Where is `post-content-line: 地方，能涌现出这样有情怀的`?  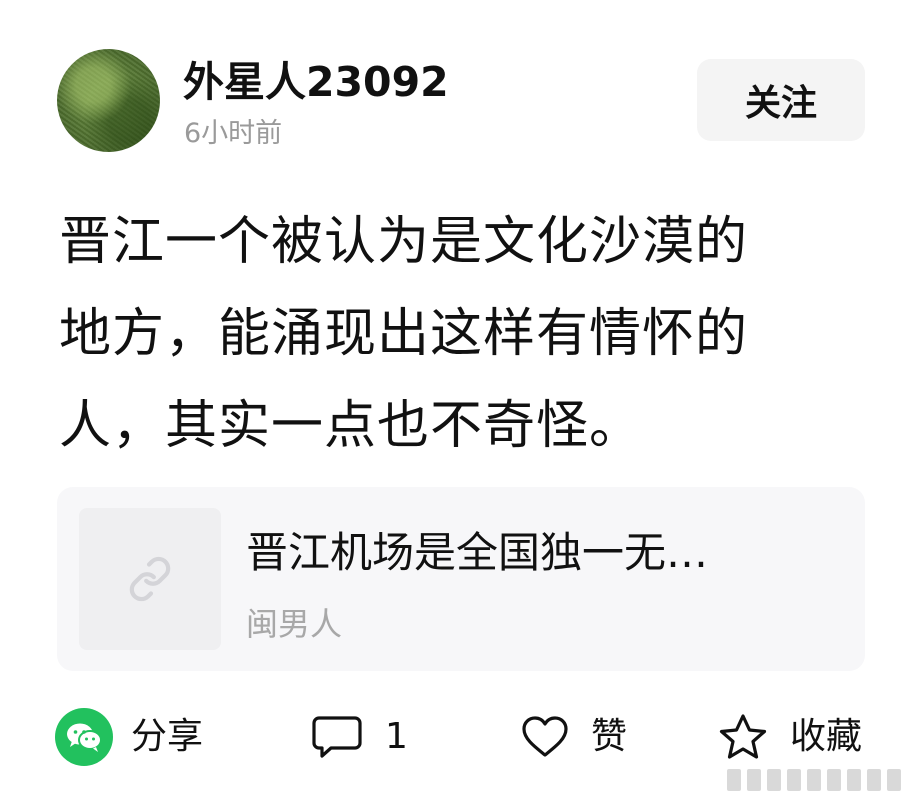 post-content-line: 地方，能涌现出这样有情怀的 is located at coordinates (404, 334).